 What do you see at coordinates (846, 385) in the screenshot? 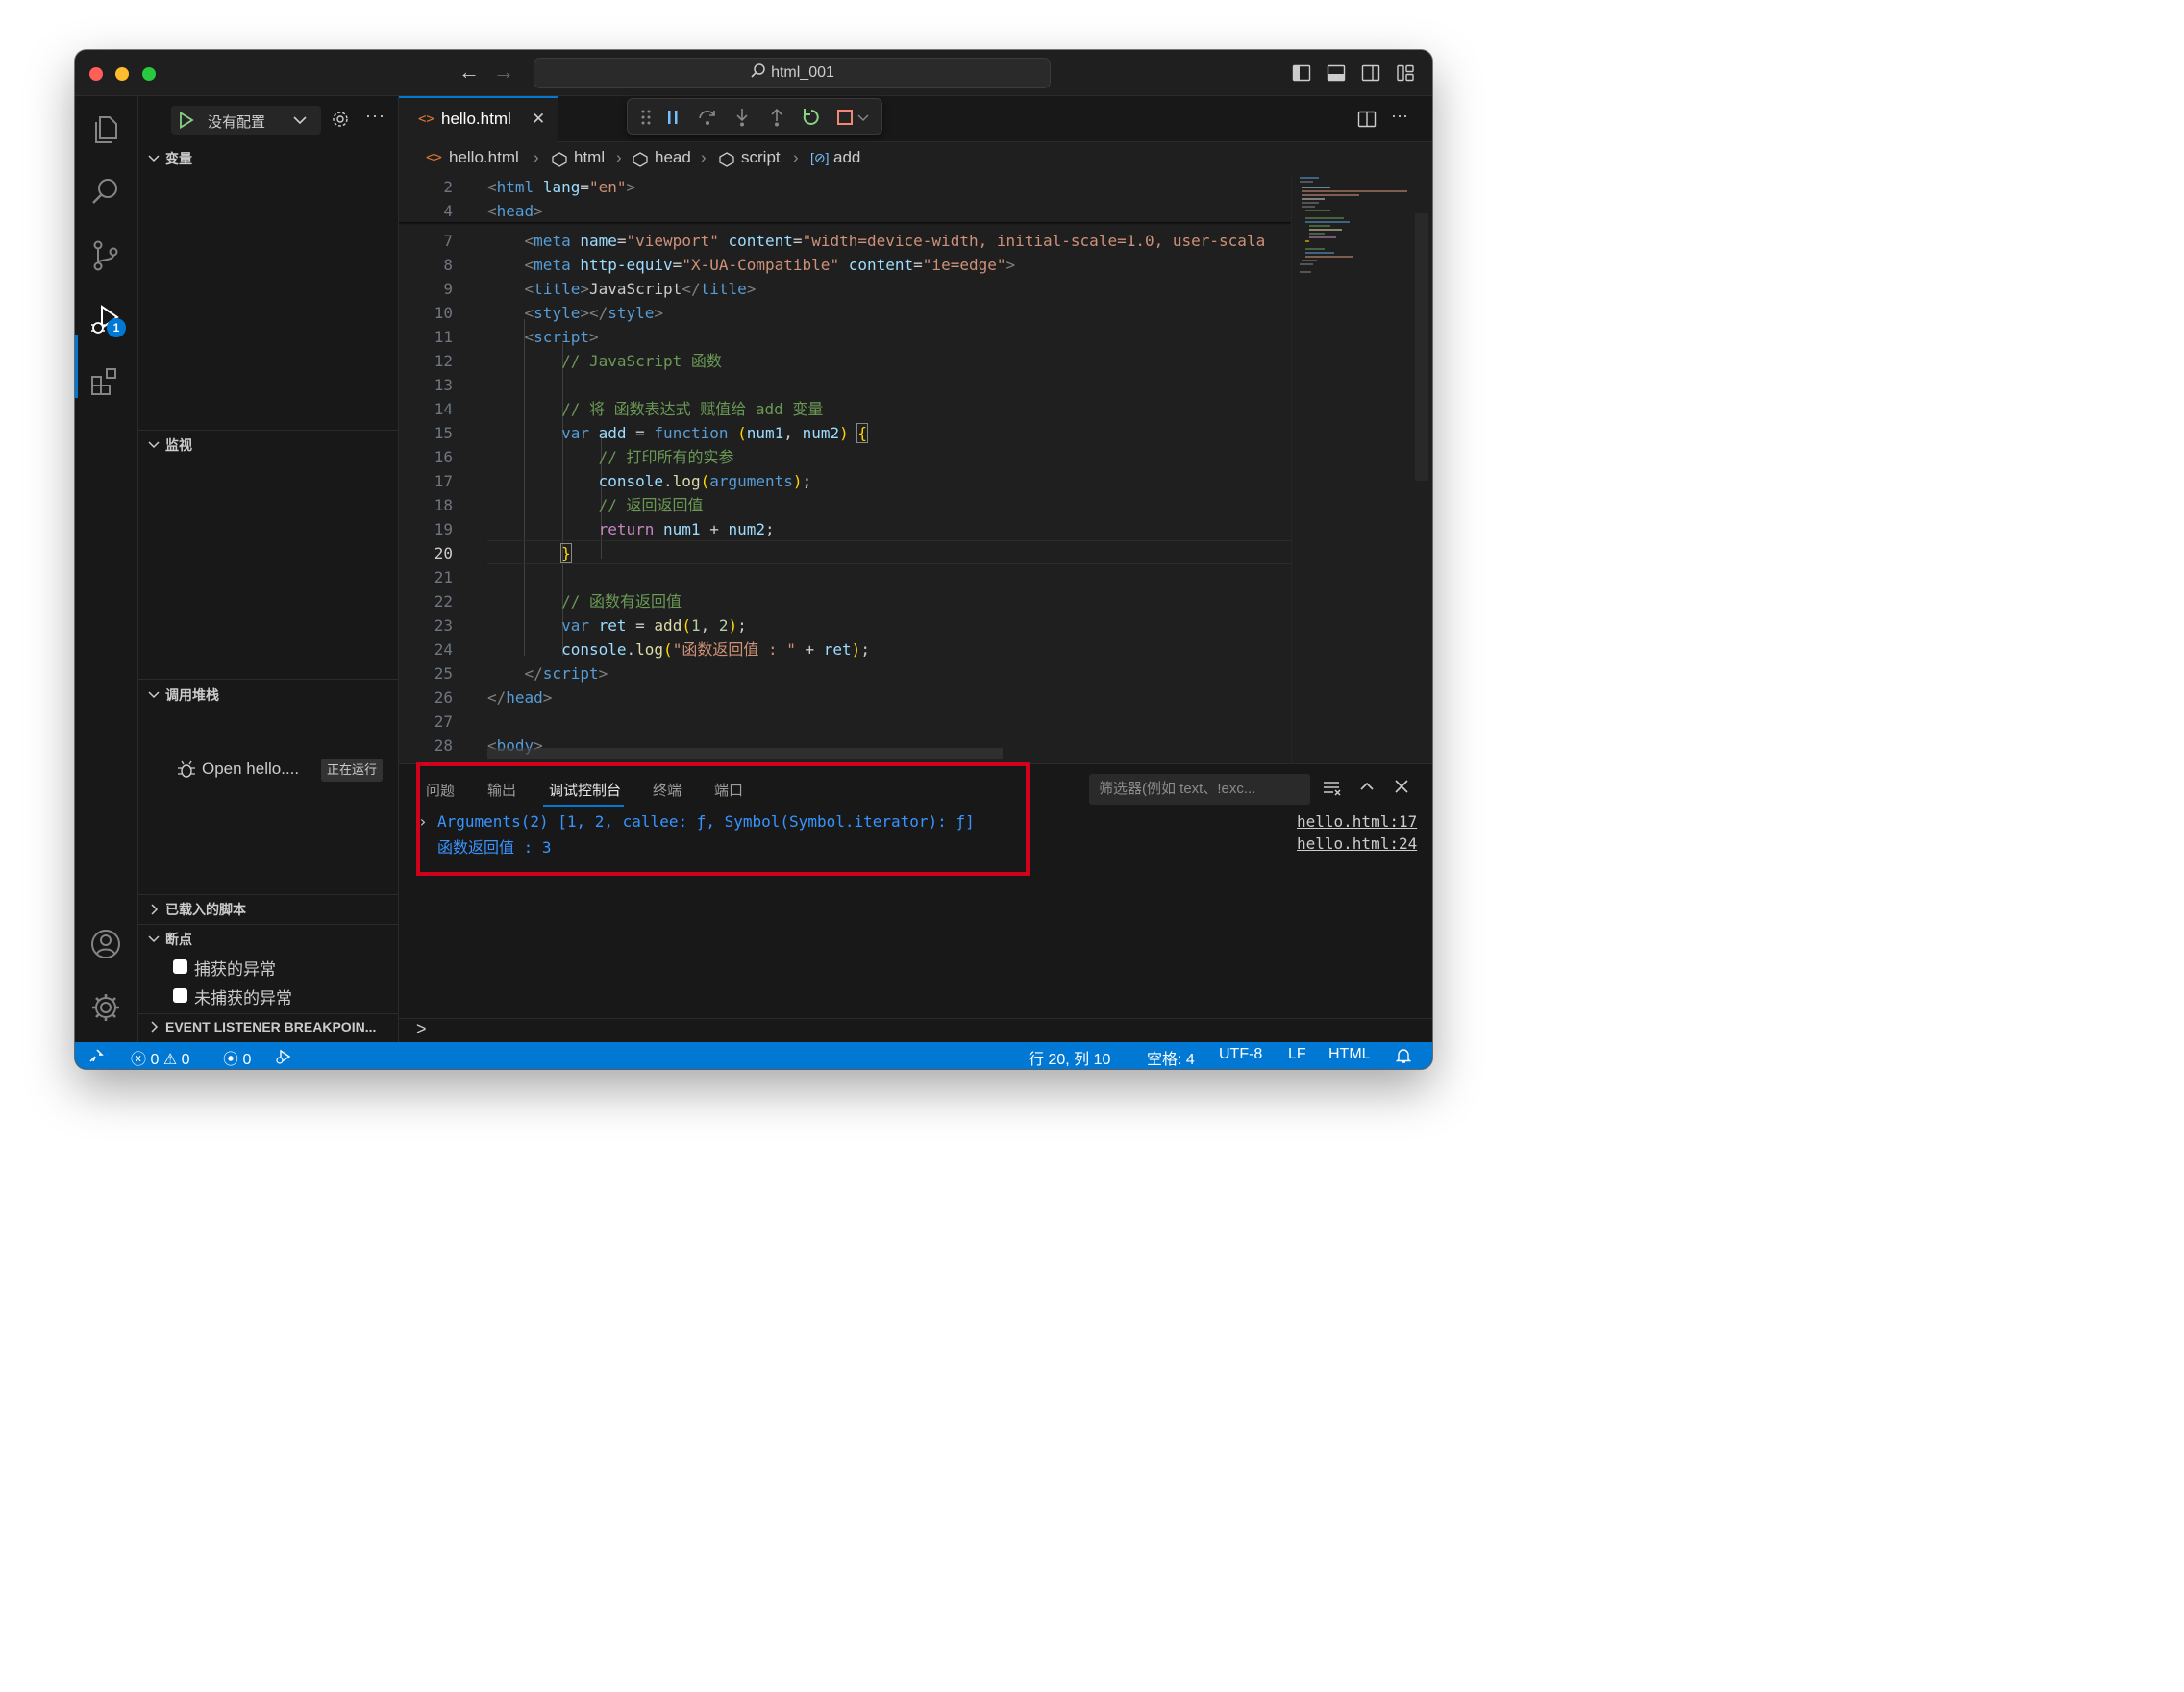
I see `code-line: 13` at bounding box center [846, 385].